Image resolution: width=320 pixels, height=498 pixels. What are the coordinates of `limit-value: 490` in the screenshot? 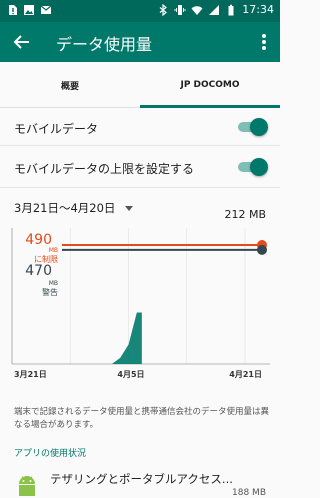 It's located at (38, 240).